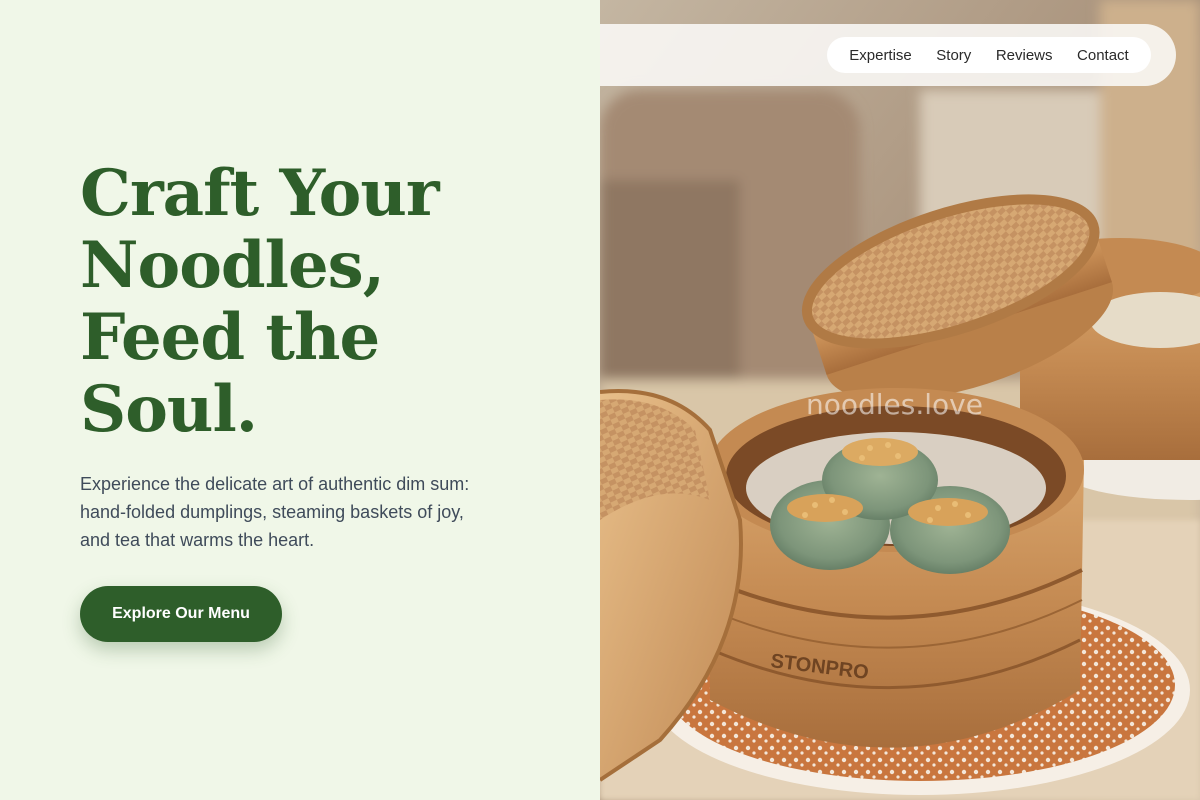 This screenshot has height=800, width=1200. Describe the element at coordinates (197, 540) in the screenshot. I see `description-line-3: and tea that warms the heart.` at that location.